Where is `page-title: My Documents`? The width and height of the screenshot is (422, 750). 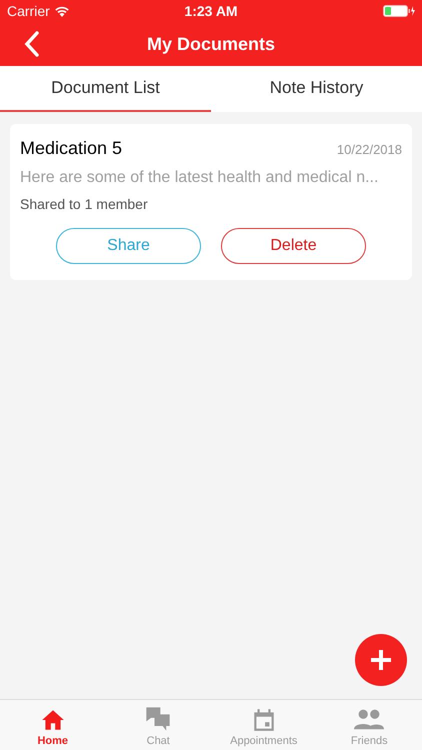 page-title: My Documents is located at coordinates (211, 44).